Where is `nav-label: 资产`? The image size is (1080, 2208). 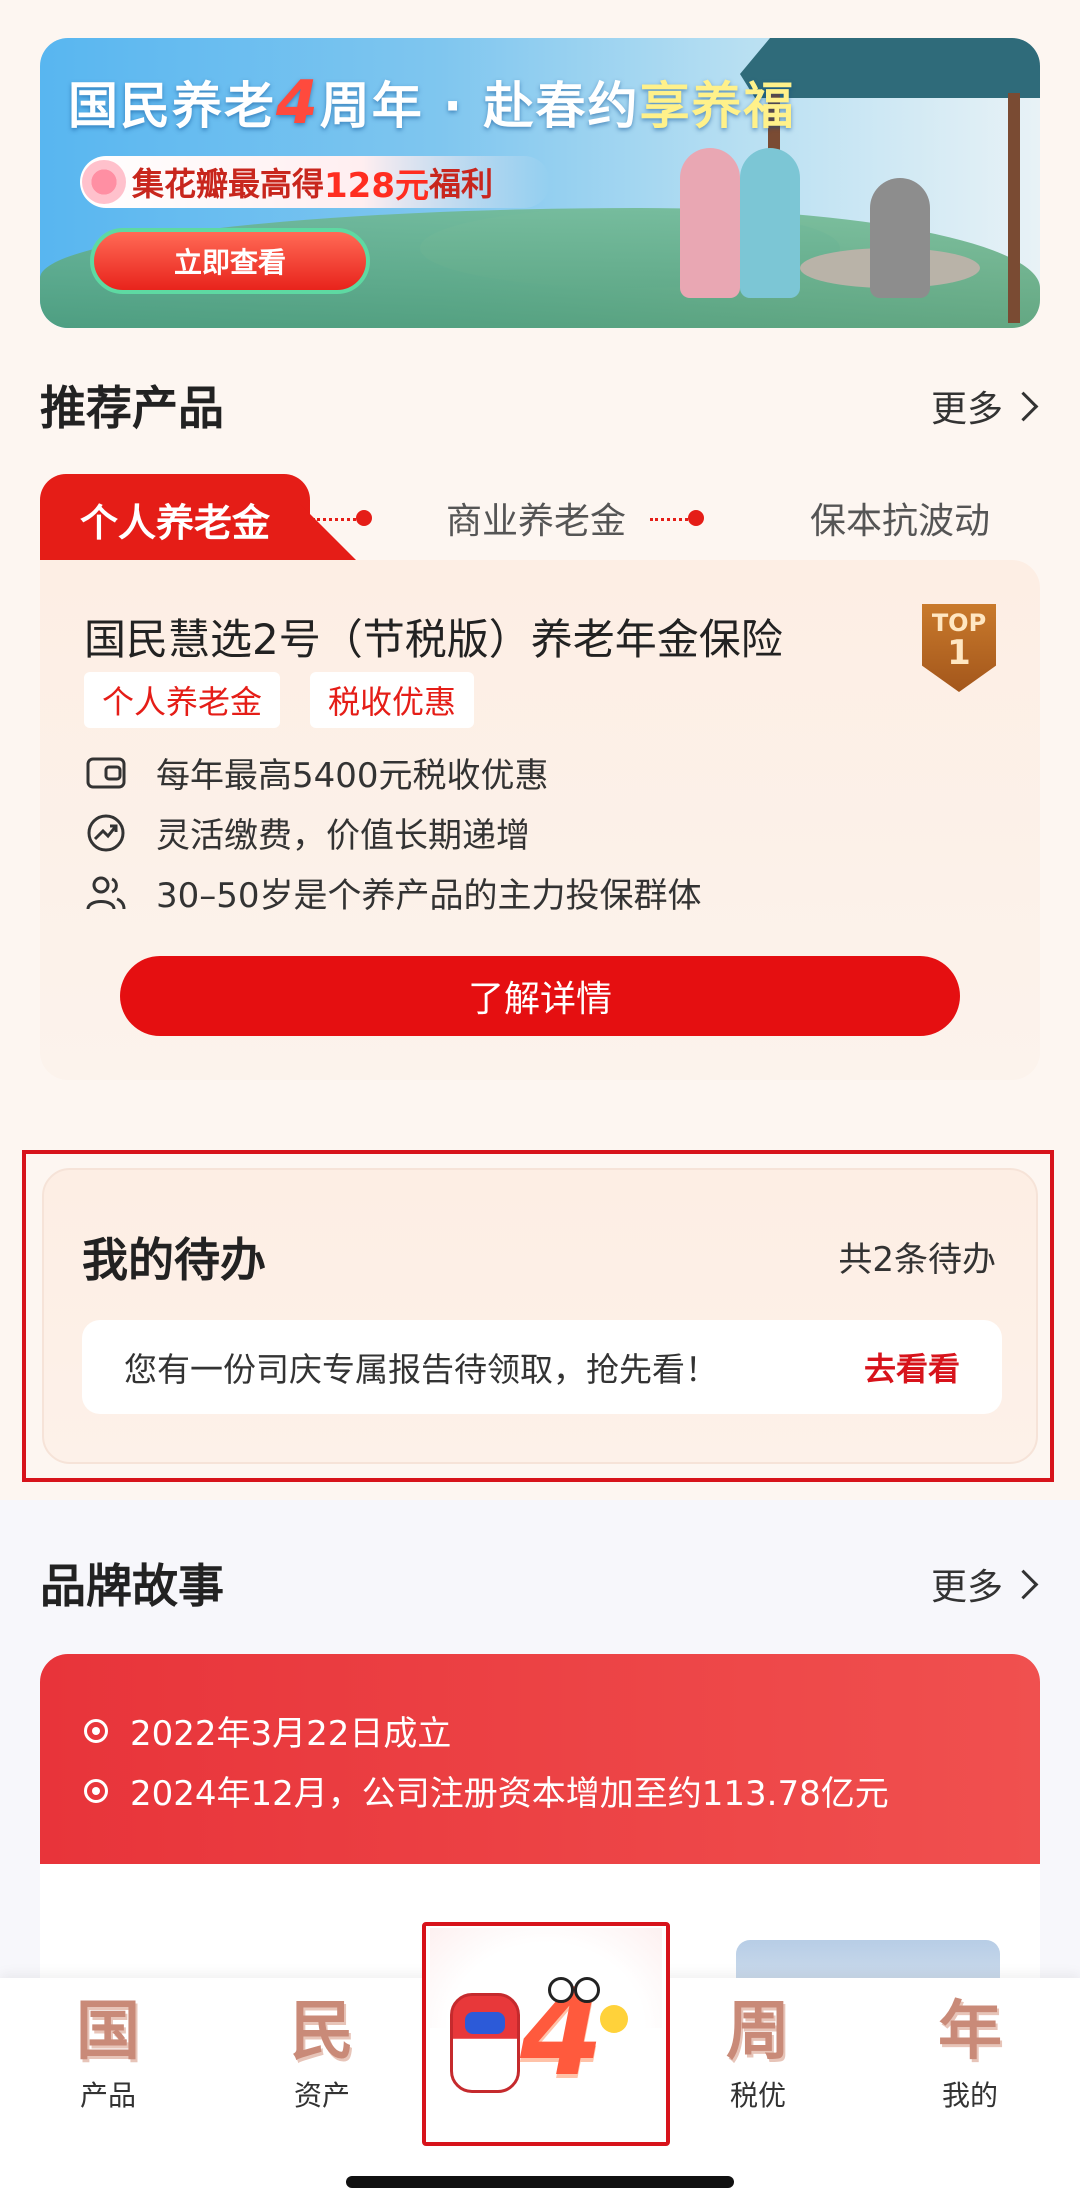
nav-label: 资产 is located at coordinates (321, 2095).